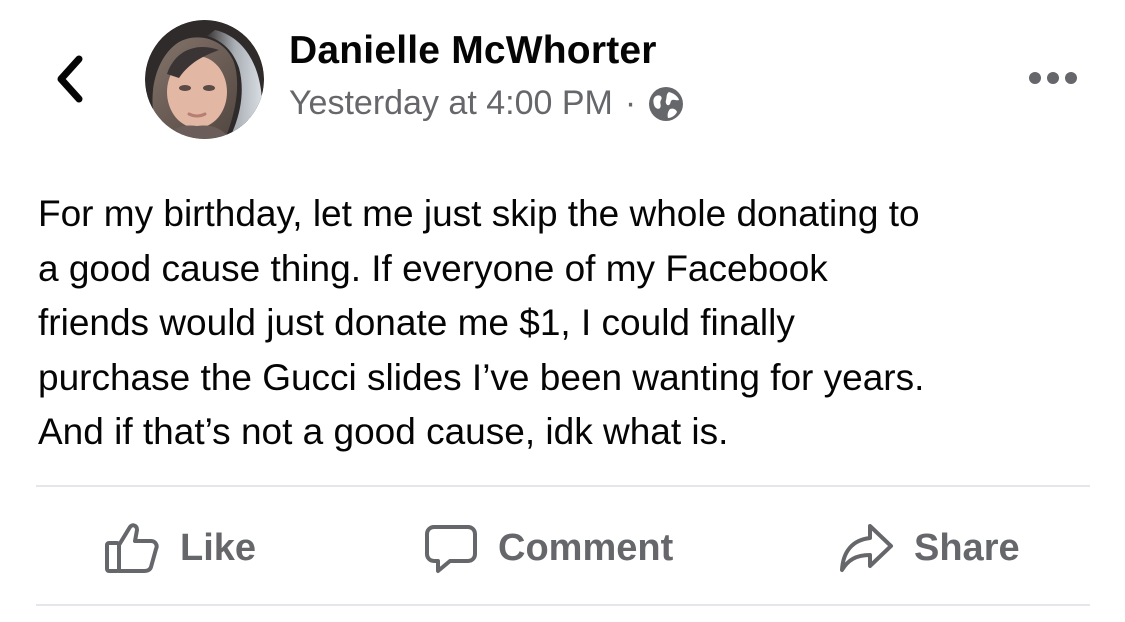 The height and width of the screenshot is (622, 1125). What do you see at coordinates (967, 547) in the screenshot?
I see `share-label: Share` at bounding box center [967, 547].